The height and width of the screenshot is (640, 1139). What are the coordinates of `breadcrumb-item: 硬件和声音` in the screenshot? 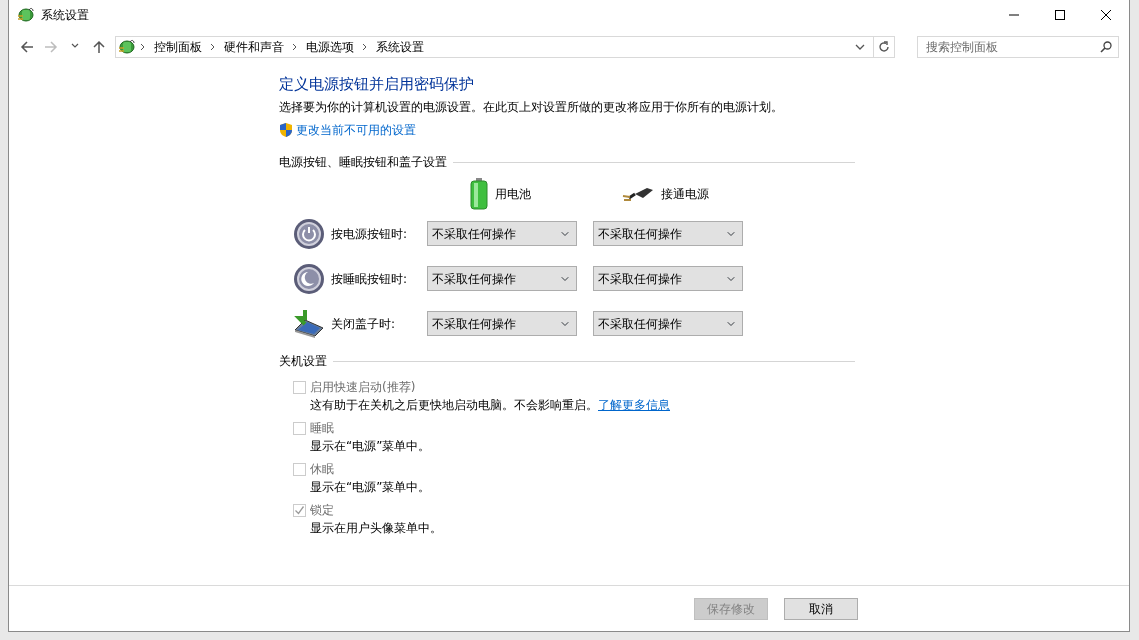 It's located at (254, 47).